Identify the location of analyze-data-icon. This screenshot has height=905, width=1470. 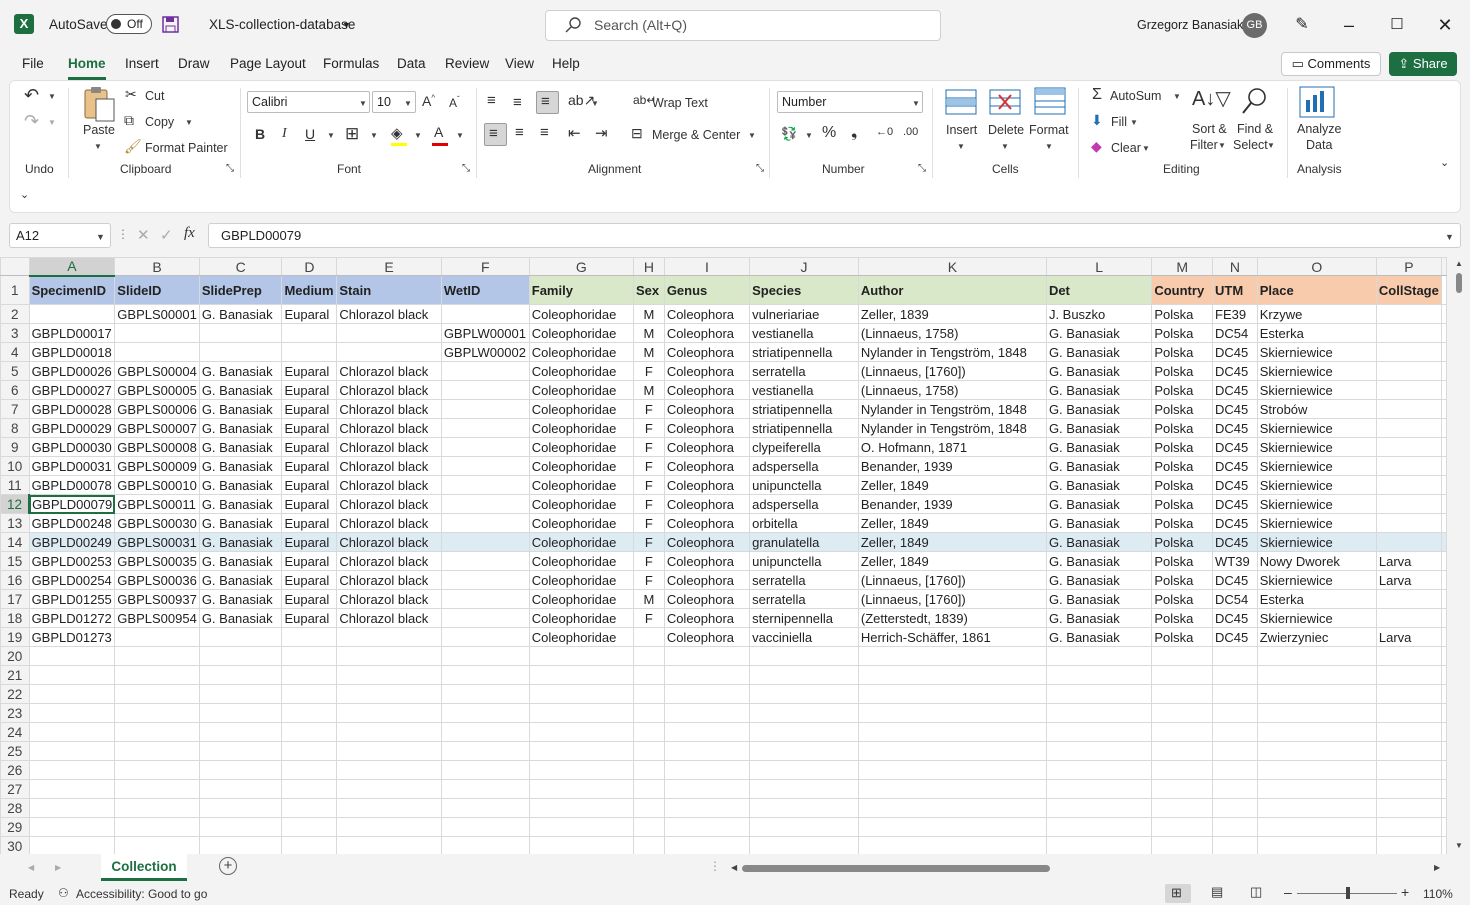
(1317, 102).